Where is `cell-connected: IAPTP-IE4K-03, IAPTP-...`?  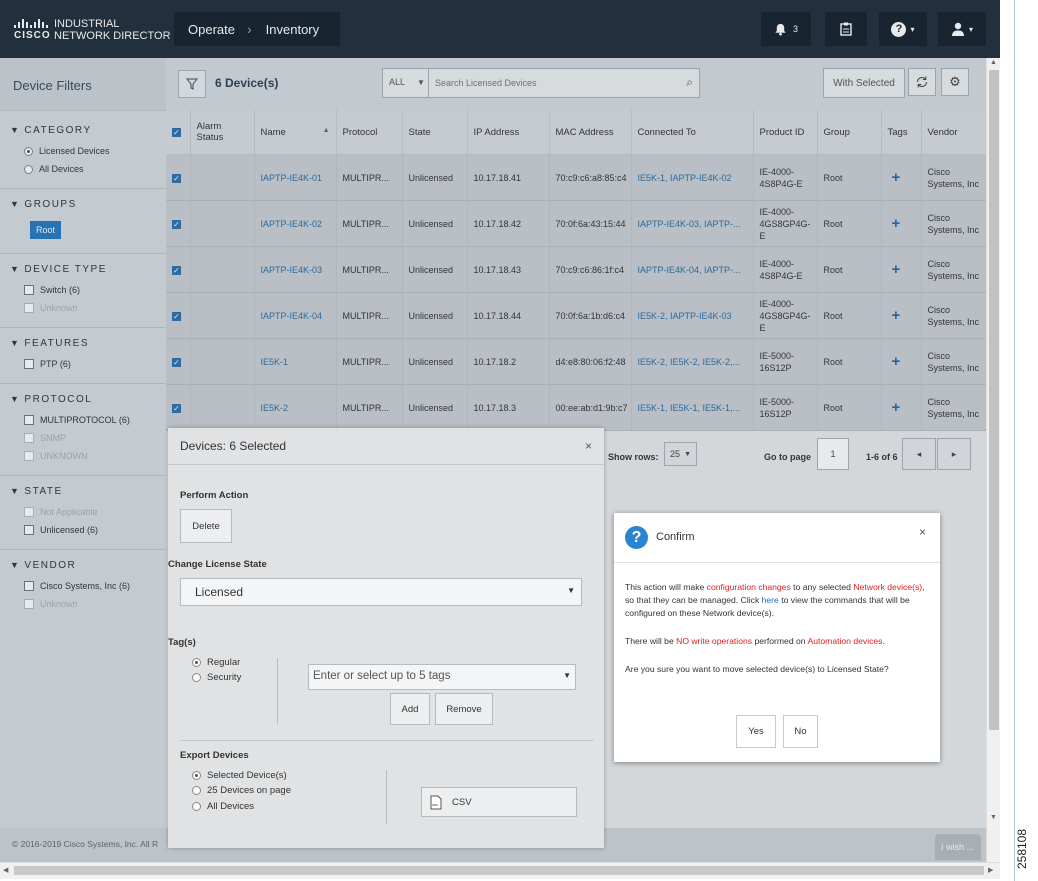 cell-connected: IAPTP-IE4K-03, IAPTP-... is located at coordinates (692, 223).